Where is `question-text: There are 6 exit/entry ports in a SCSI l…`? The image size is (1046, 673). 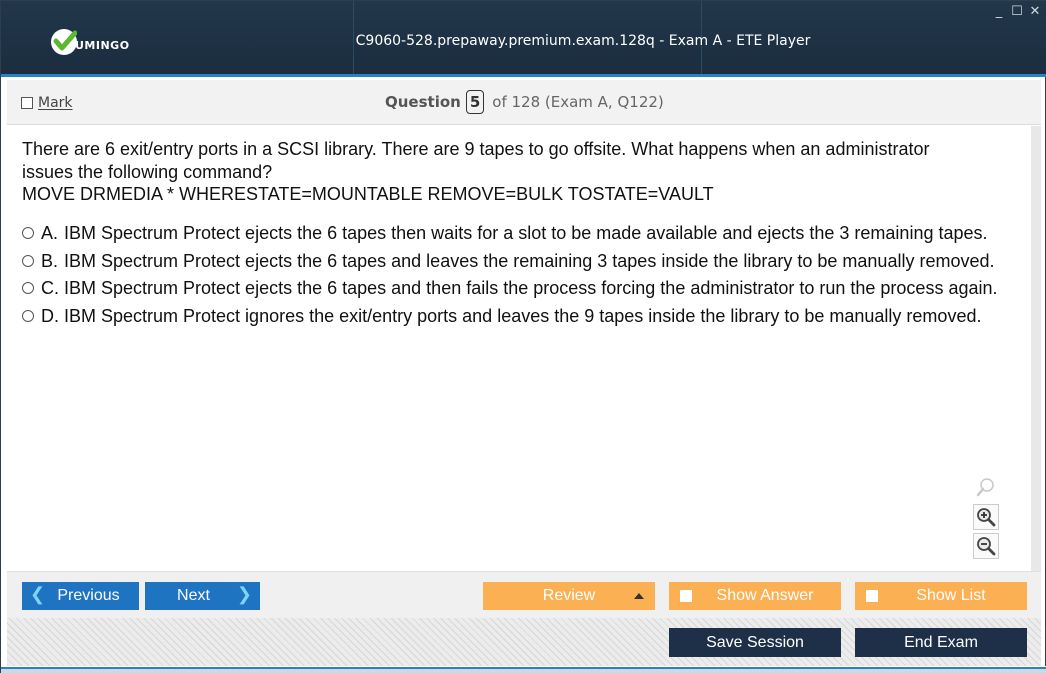 question-text: There are 6 exit/entry ports in a SCSI l… is located at coordinates (502, 172).